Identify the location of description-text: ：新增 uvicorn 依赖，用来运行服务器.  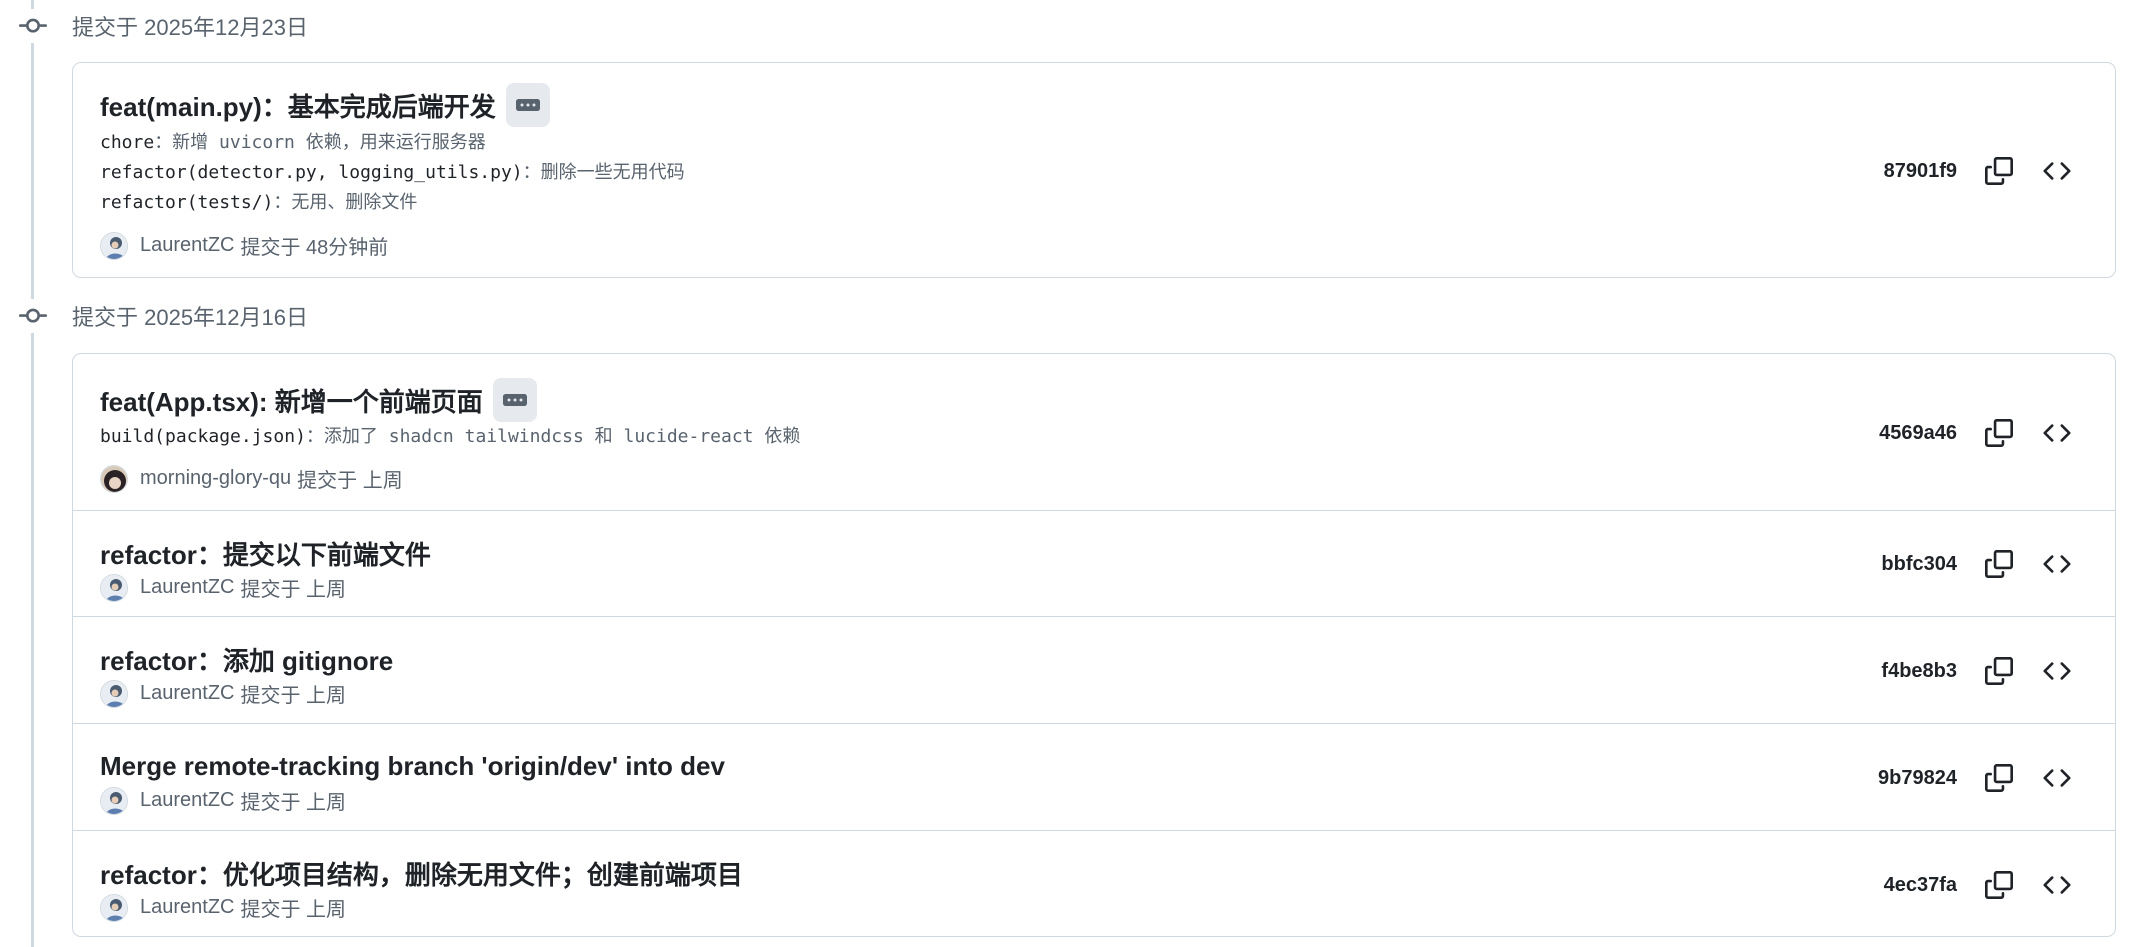
(320, 142).